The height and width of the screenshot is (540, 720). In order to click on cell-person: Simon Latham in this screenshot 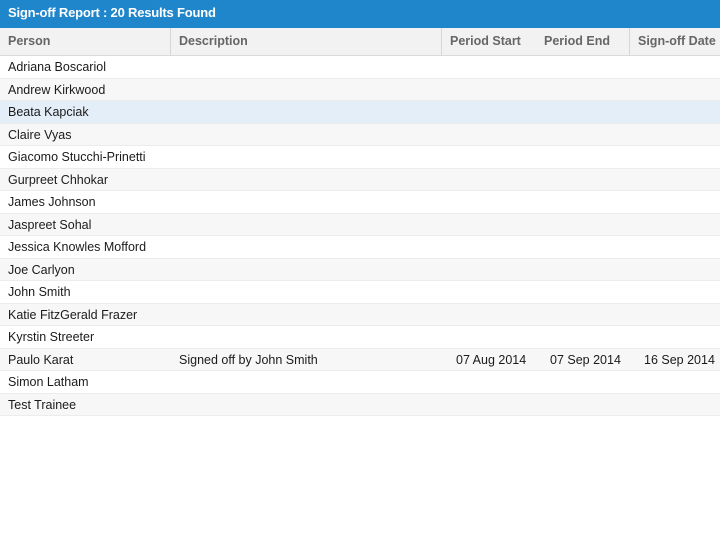, I will do `click(48, 382)`.